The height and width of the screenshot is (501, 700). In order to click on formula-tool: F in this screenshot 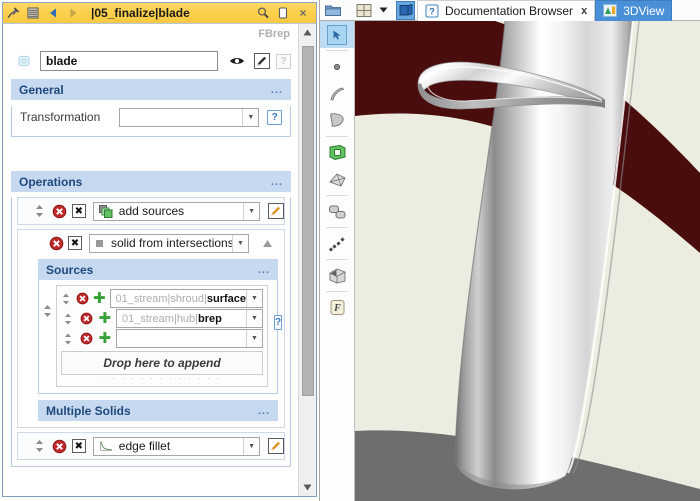, I will do `click(337, 307)`.